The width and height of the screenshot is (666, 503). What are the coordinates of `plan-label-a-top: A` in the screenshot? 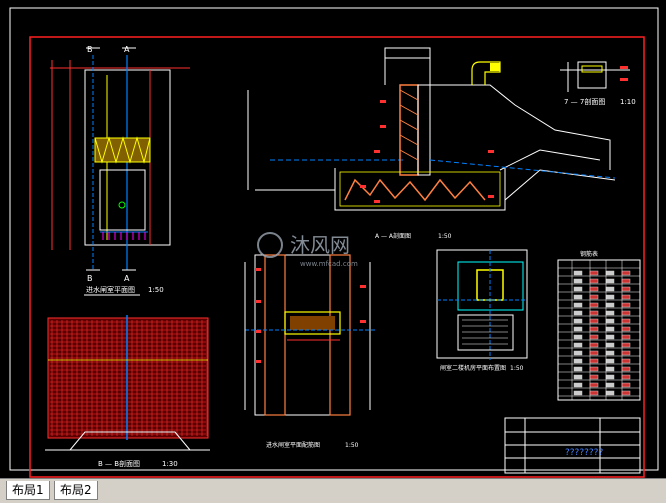 It's located at (127, 49).